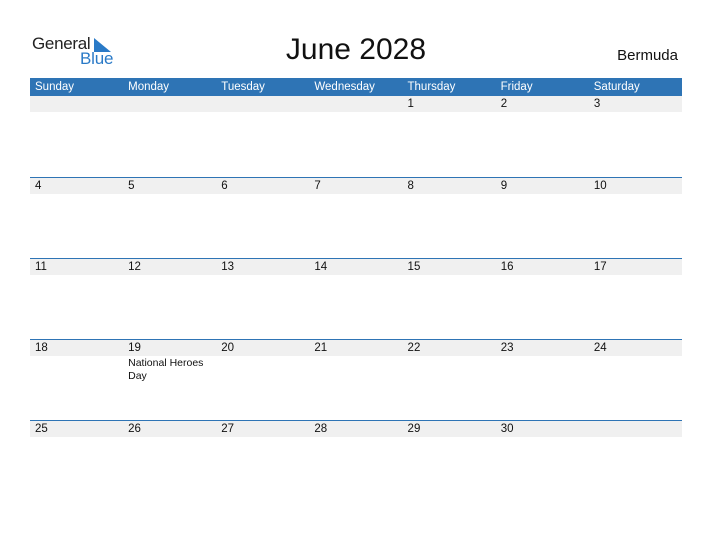  I want to click on page-title: June 2028, so click(356, 49).